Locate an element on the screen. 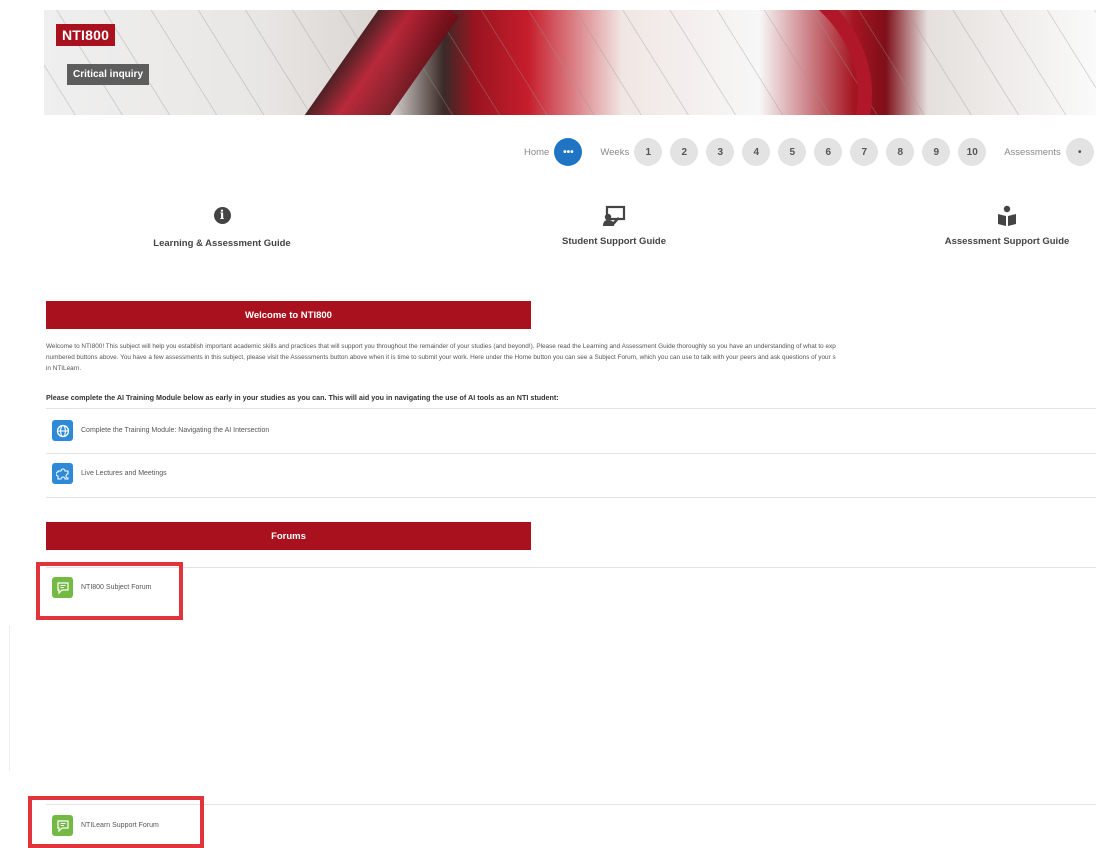  nav-week-6-button: 6 is located at coordinates (828, 152).